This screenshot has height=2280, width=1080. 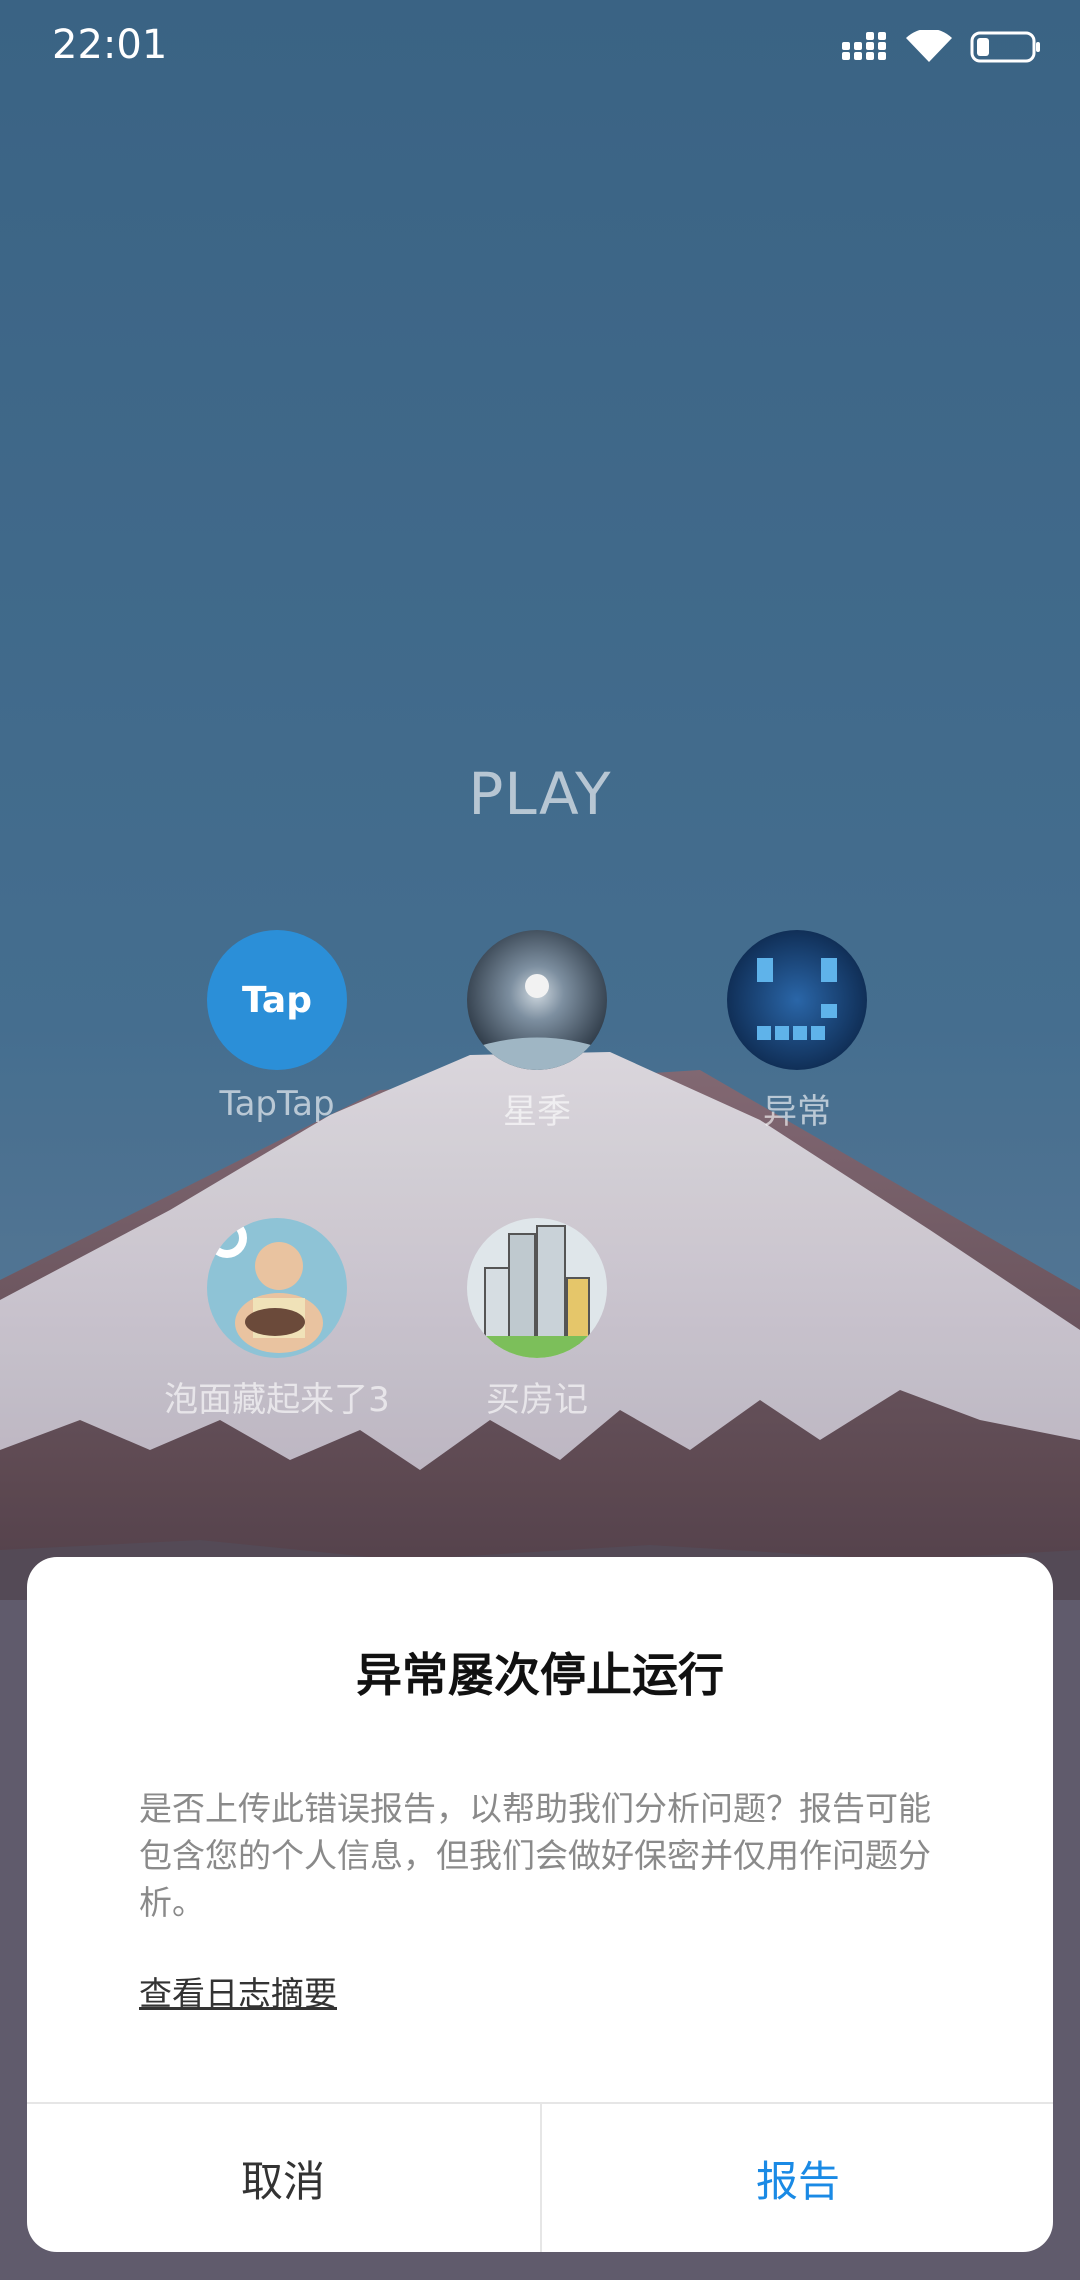 What do you see at coordinates (238, 1991) in the screenshot?
I see `view-log-summary-link: 查看日志摘要` at bounding box center [238, 1991].